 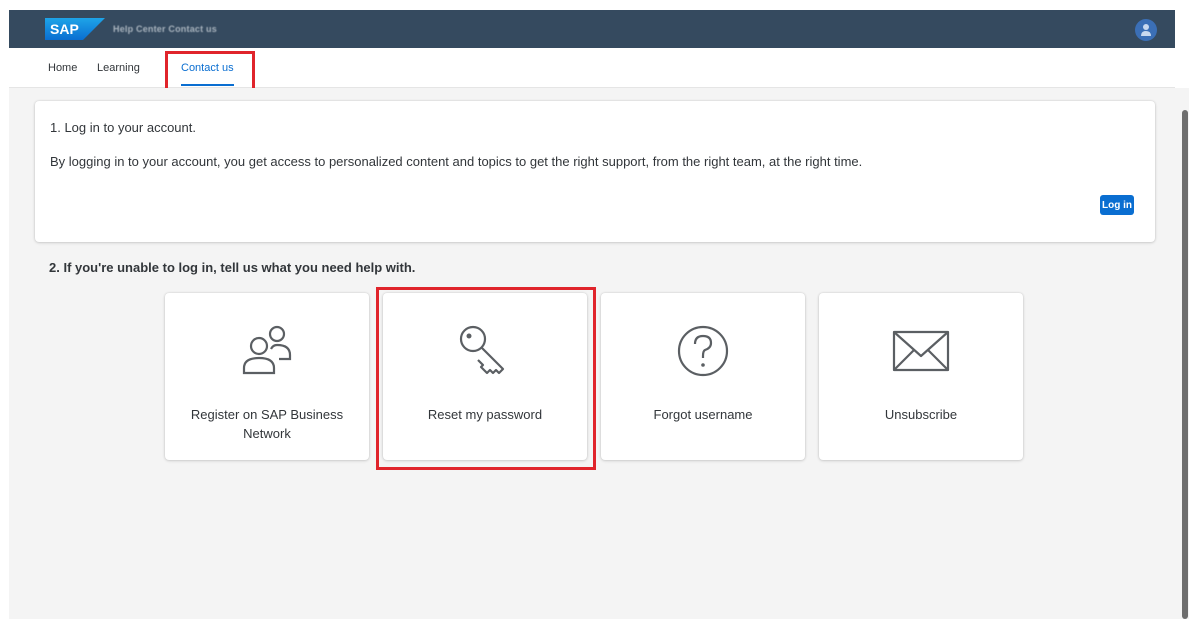 What do you see at coordinates (207, 68) in the screenshot?
I see `tab-contact-us: Contact us` at bounding box center [207, 68].